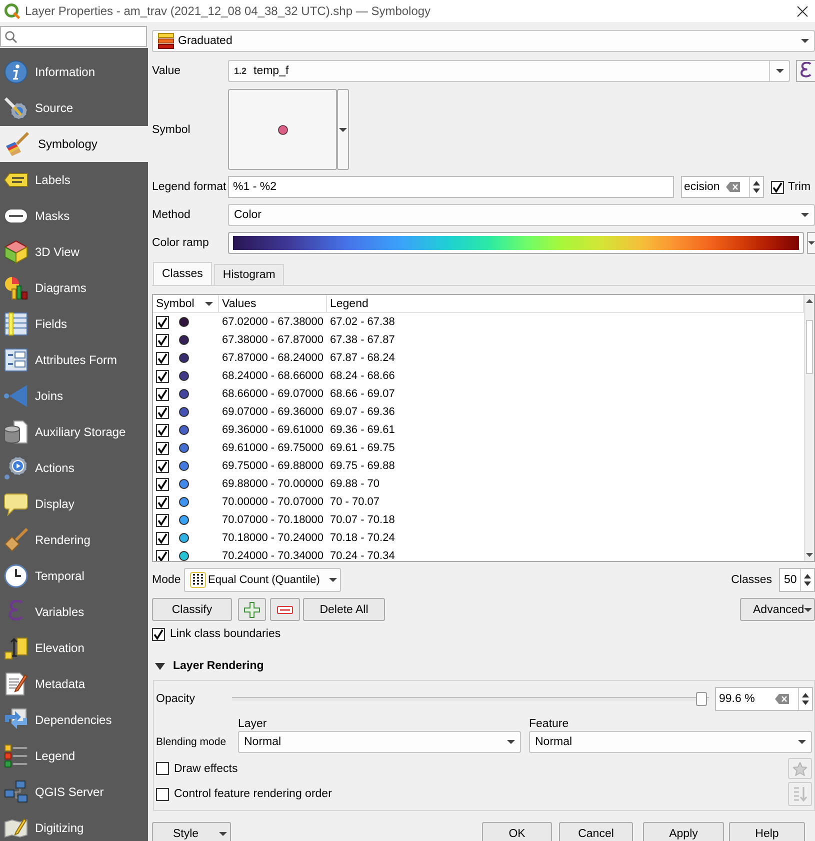 The width and height of the screenshot is (815, 841). I want to click on ok-button: OK, so click(517, 831).